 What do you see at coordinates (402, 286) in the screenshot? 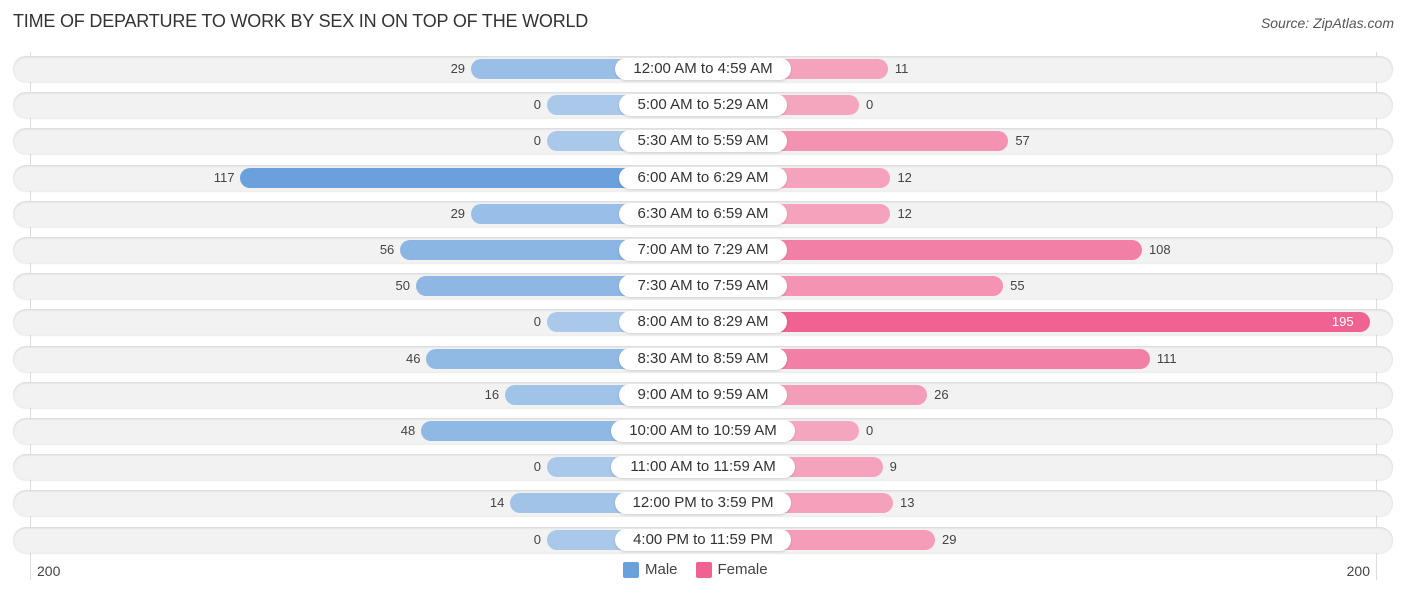
I see `value-label-male: 50` at bounding box center [402, 286].